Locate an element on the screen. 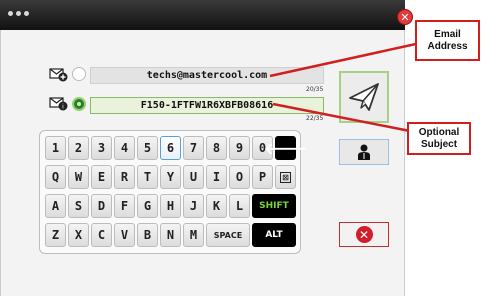  optional-subject-callout: Optional Subject is located at coordinates (439, 138).